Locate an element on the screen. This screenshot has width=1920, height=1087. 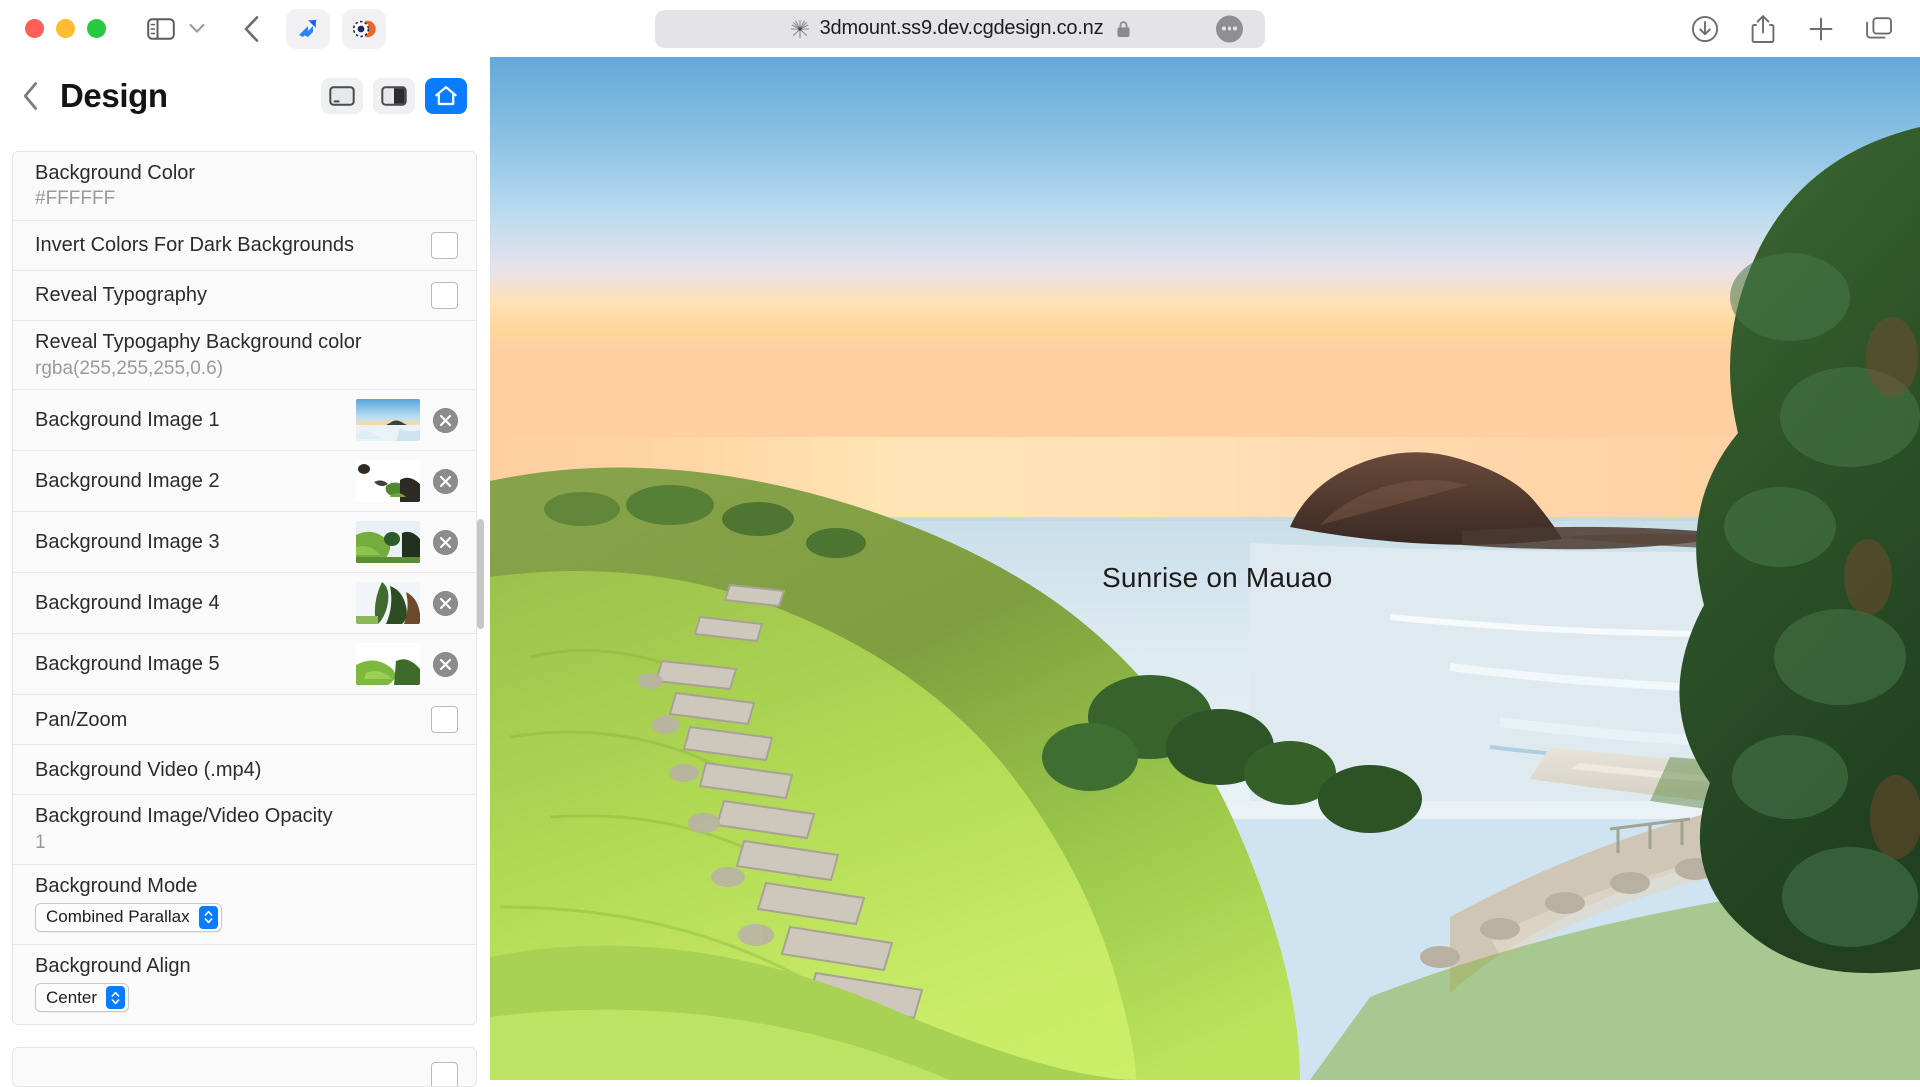
setting-label: Reveal Typogaphy Background color is located at coordinates (198, 342).